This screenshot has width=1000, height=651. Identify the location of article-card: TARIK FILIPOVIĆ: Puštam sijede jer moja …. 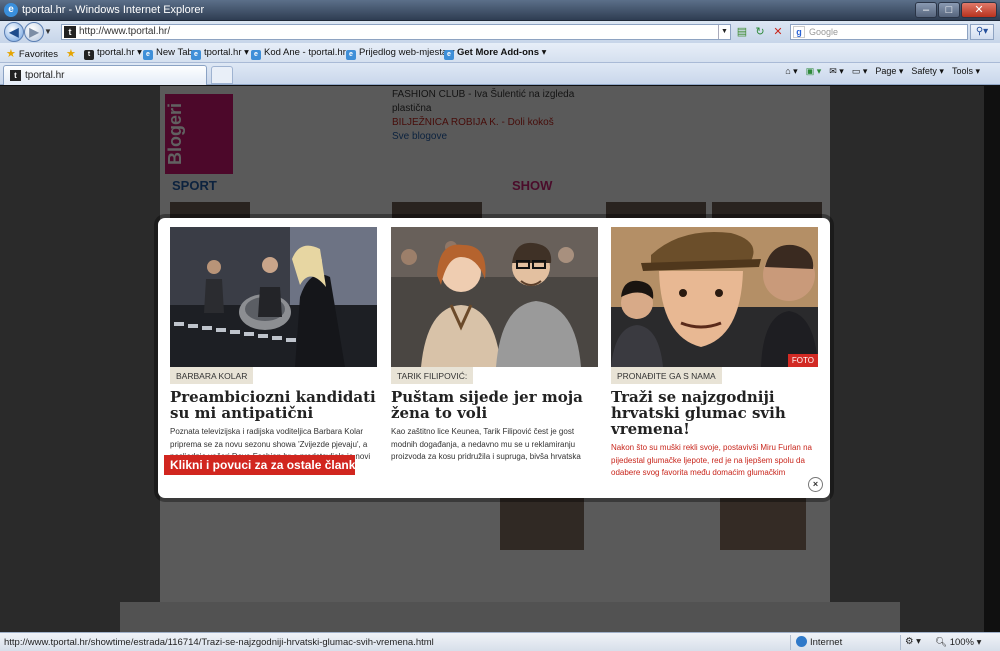
(494, 345).